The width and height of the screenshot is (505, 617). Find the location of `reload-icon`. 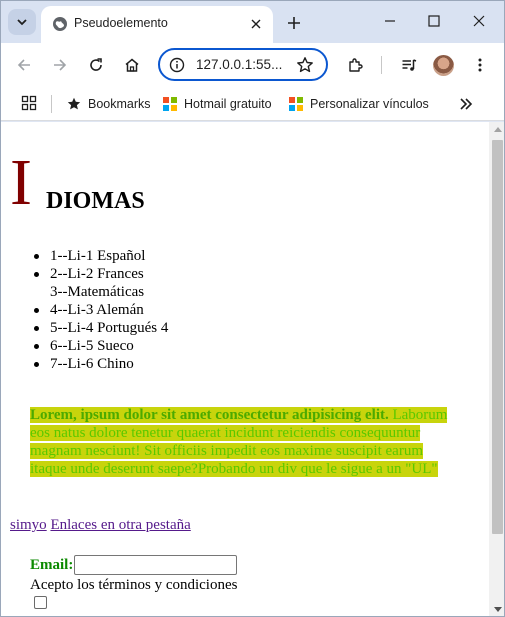

reload-icon is located at coordinates (96, 64).